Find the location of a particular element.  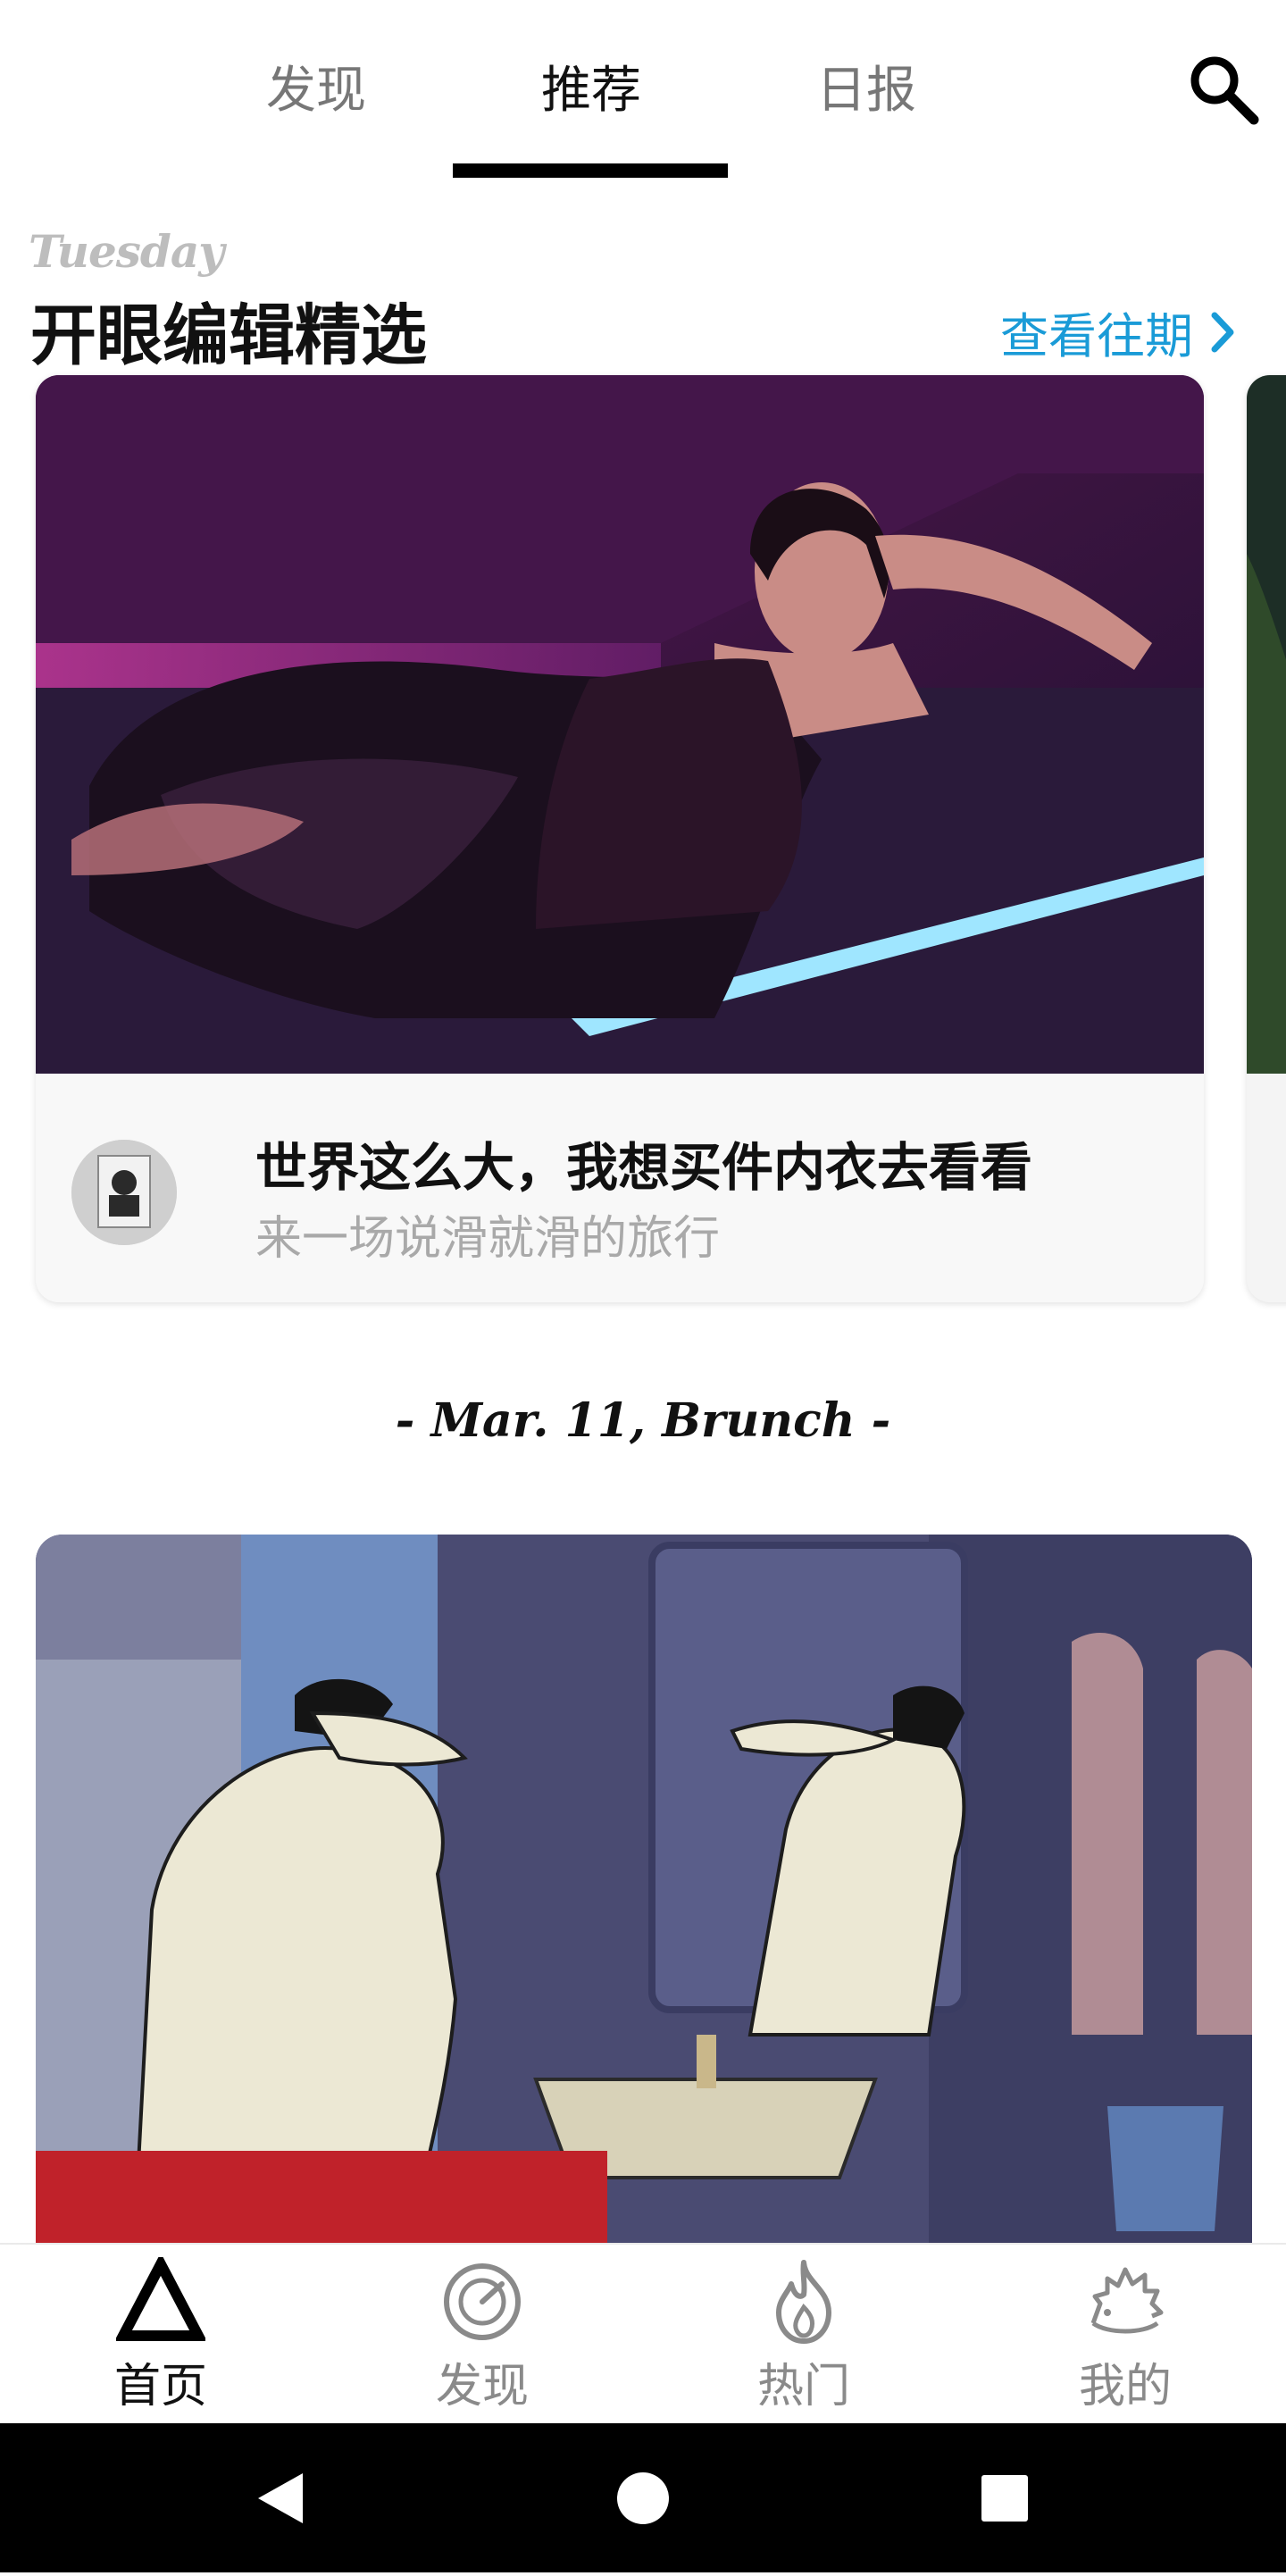

next-card-peek is located at coordinates (1266, 839).